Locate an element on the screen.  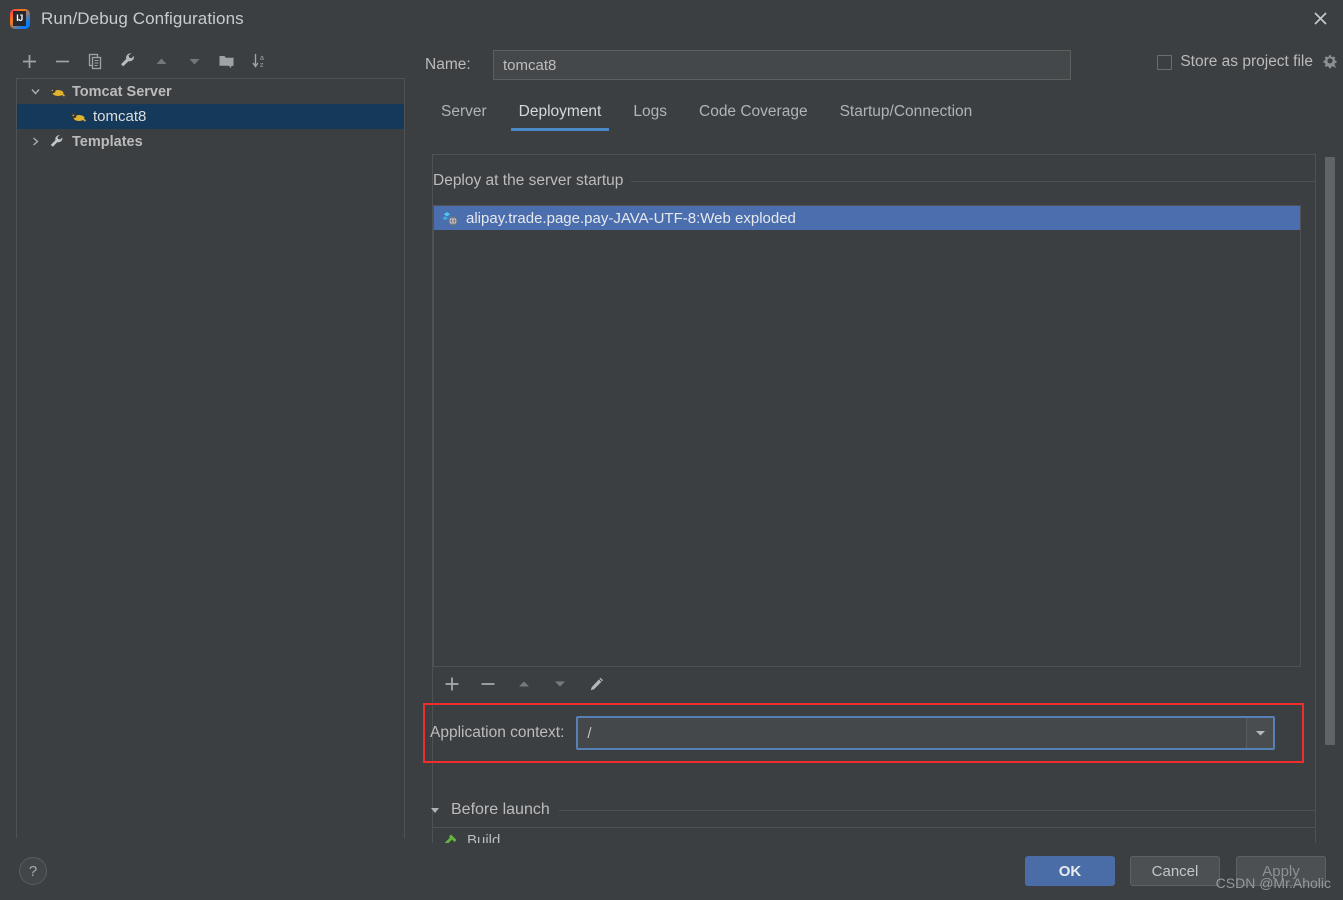
cancel-button: Cancel is located at coordinates (1175, 871).